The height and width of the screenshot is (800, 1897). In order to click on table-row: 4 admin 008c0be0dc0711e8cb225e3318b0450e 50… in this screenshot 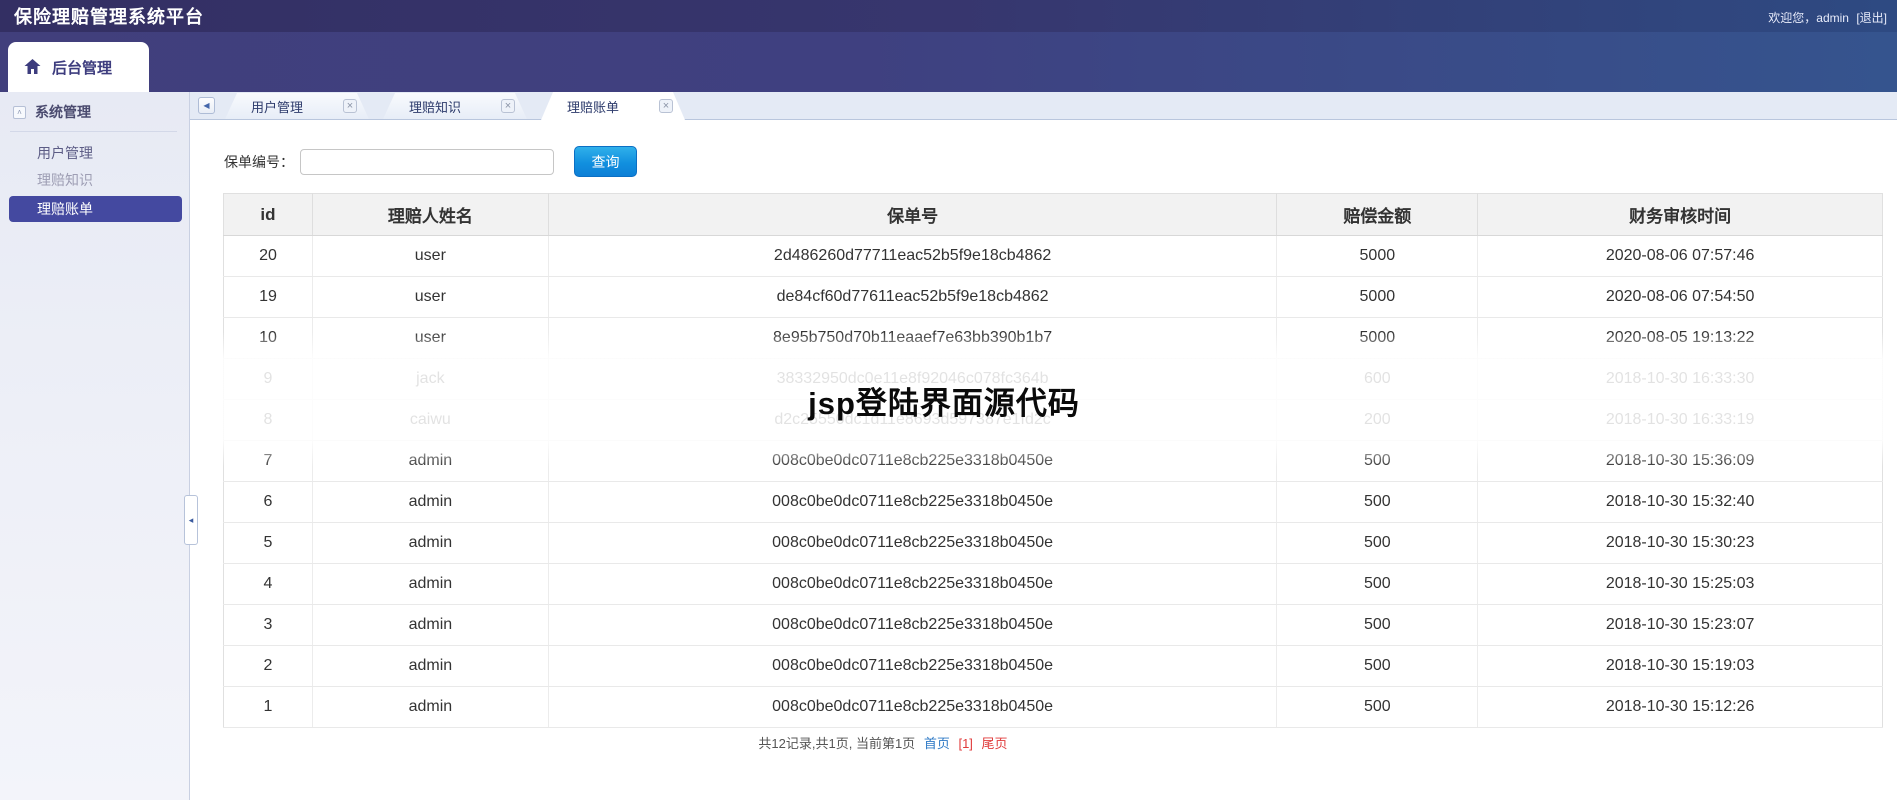, I will do `click(1053, 584)`.